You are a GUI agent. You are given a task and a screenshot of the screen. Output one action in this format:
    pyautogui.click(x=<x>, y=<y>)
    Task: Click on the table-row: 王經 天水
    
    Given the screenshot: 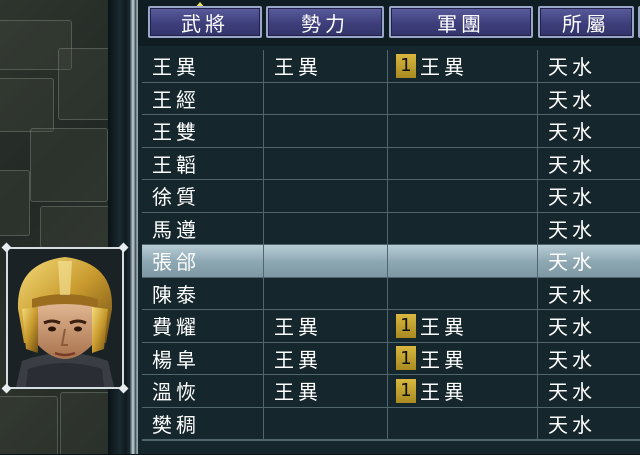 What is the action you would take?
    pyautogui.click(x=391, y=98)
    